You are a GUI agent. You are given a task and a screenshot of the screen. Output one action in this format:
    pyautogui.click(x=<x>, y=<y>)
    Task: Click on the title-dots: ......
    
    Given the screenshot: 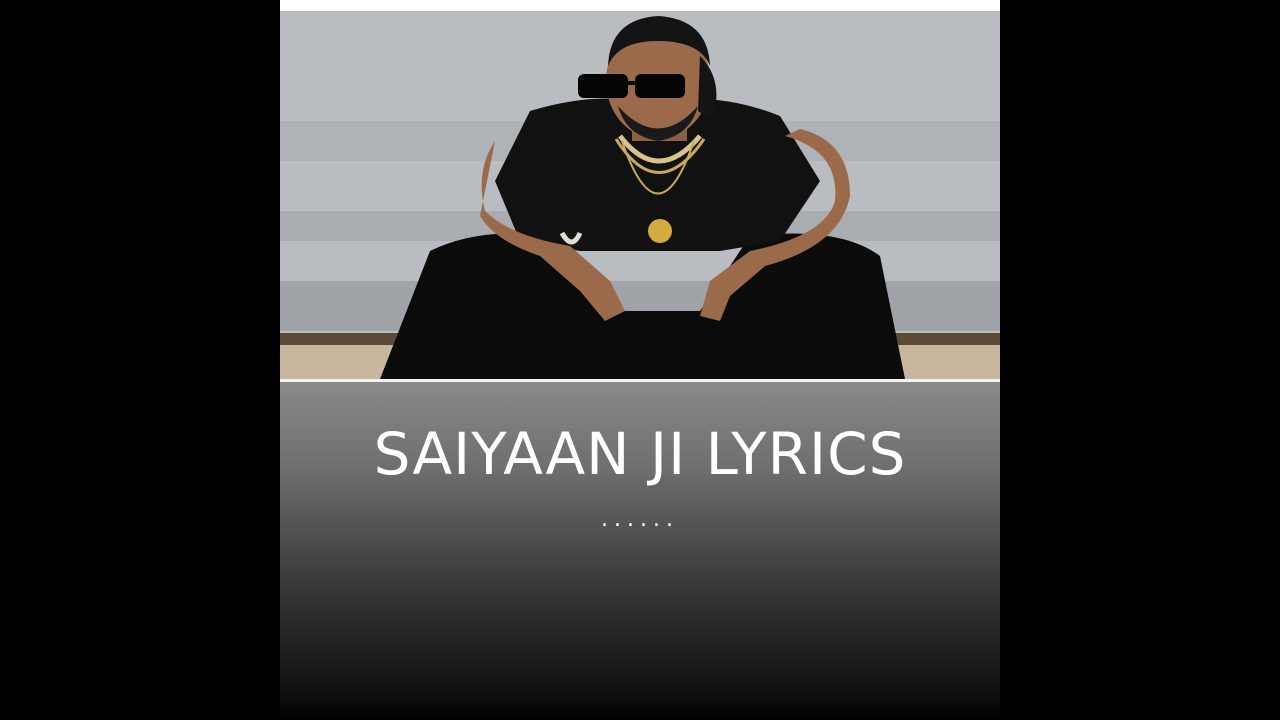 What is the action you would take?
    pyautogui.click(x=640, y=519)
    